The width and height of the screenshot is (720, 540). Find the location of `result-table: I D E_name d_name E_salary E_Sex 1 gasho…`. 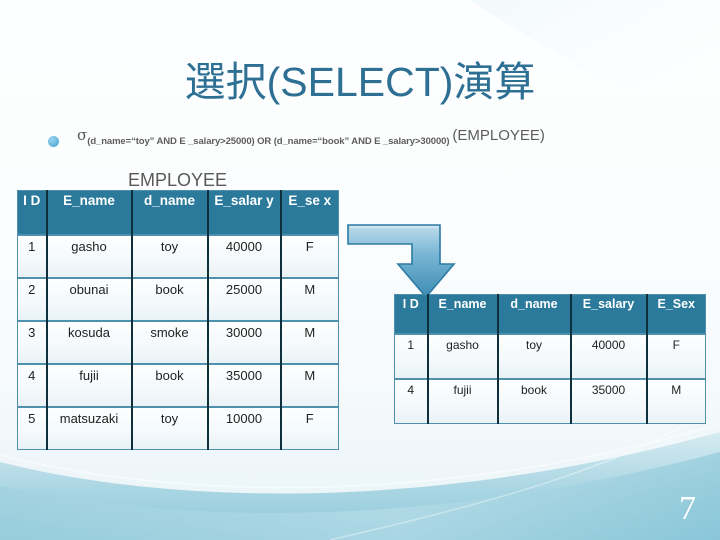

result-table: I D E_name d_name E_salary E_Sex 1 gasho… is located at coordinates (550, 359).